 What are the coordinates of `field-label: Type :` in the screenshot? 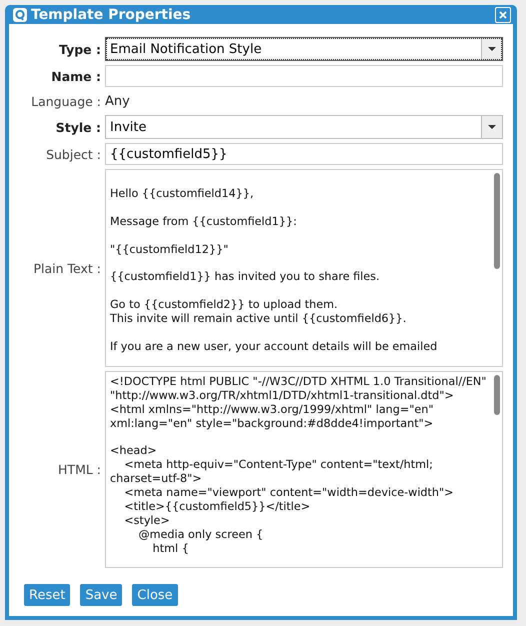 It's located at (79, 49).